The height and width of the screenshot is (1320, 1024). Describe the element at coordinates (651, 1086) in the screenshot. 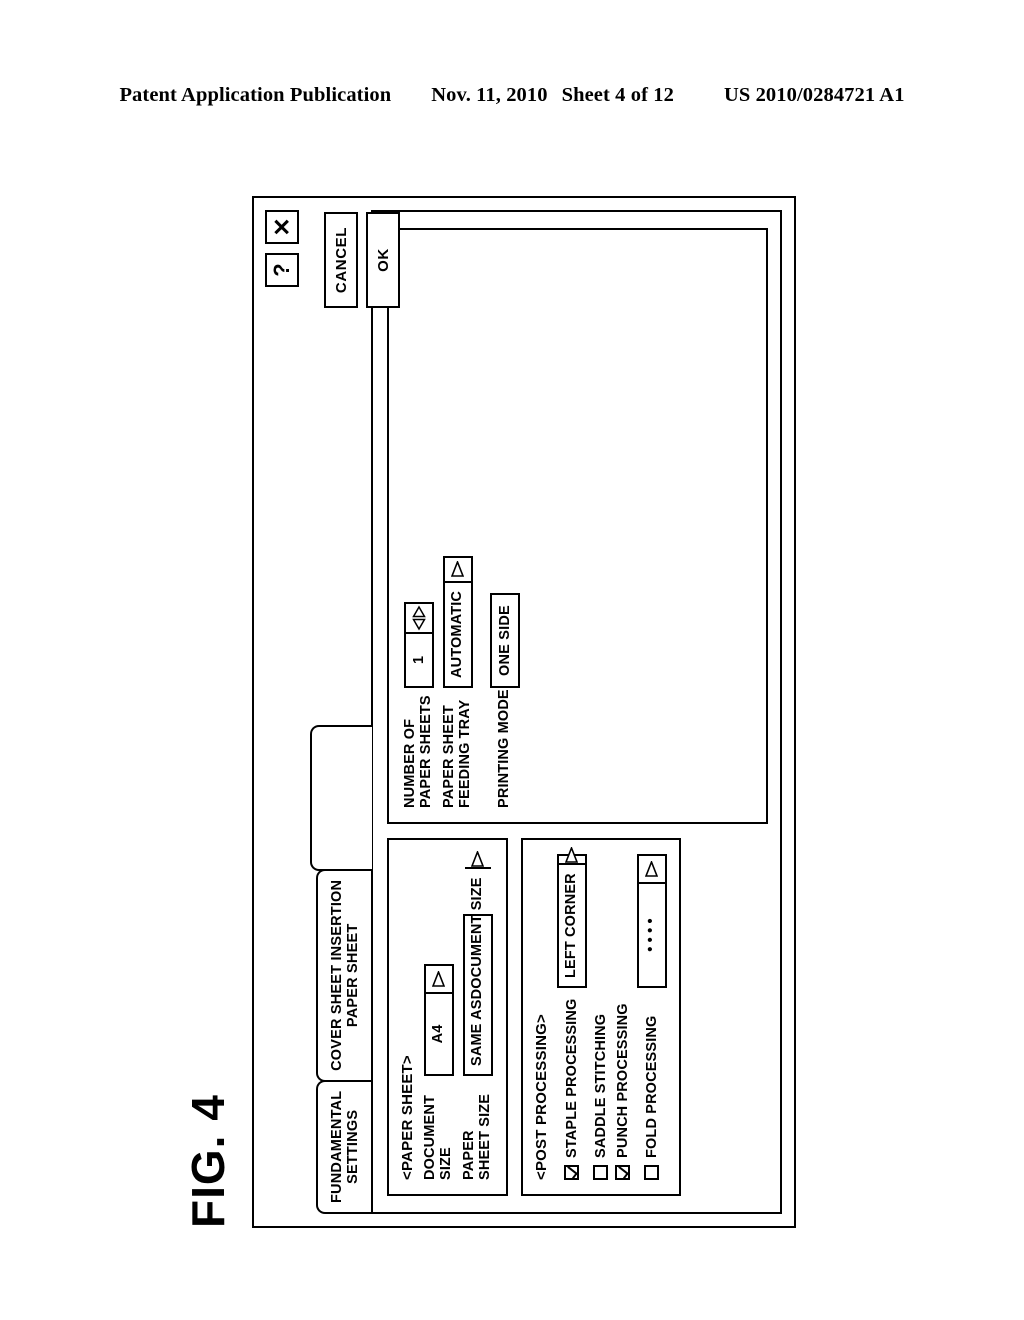

I see `fold-processing-label: FOLD PROCESSING` at that location.